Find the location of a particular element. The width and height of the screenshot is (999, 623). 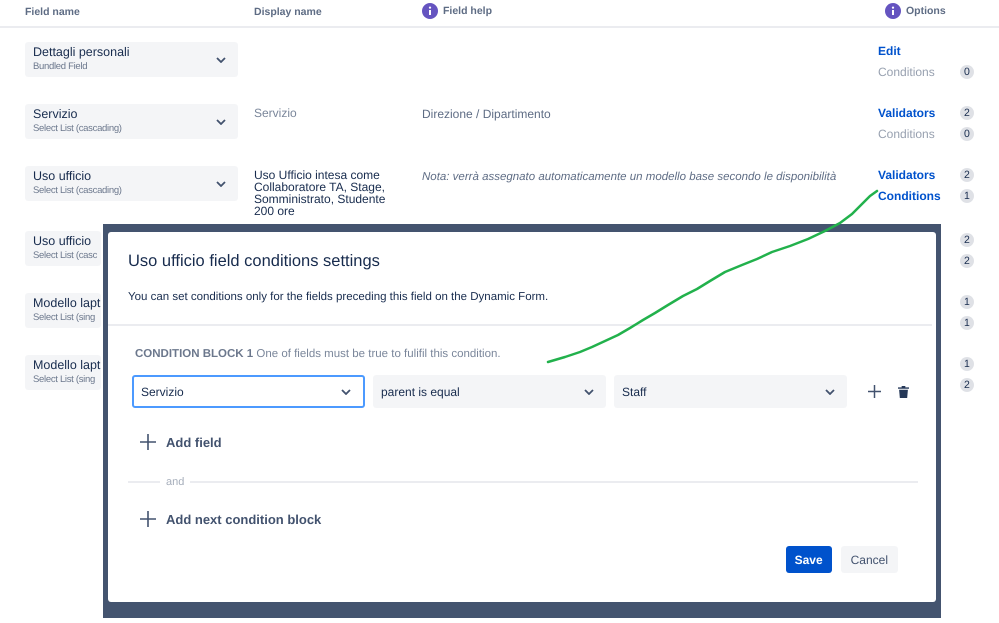

field-help-text: Direzione / Dipartimento is located at coordinates (486, 114).